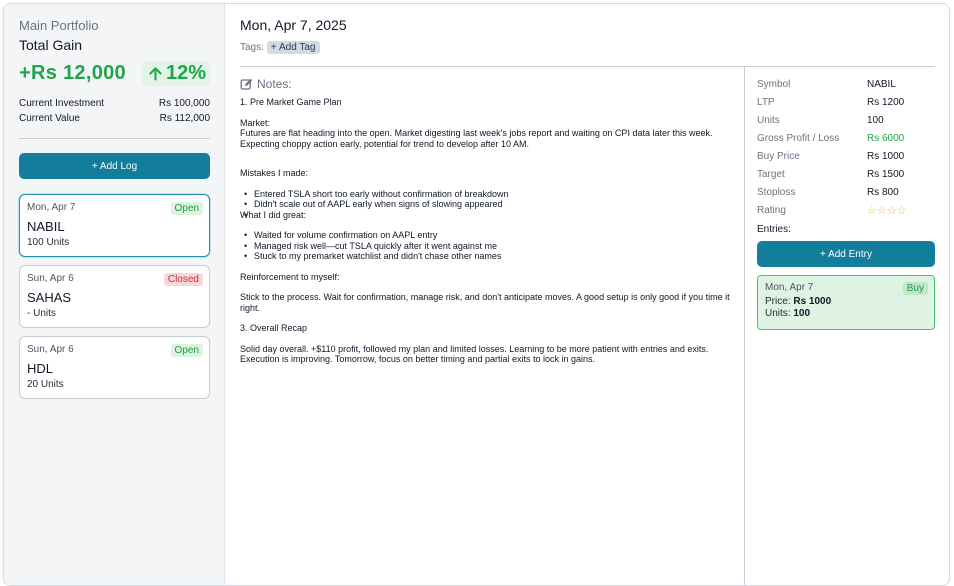 This screenshot has width=954, height=586. I want to click on log-symbol: SAHAS, so click(49, 297).